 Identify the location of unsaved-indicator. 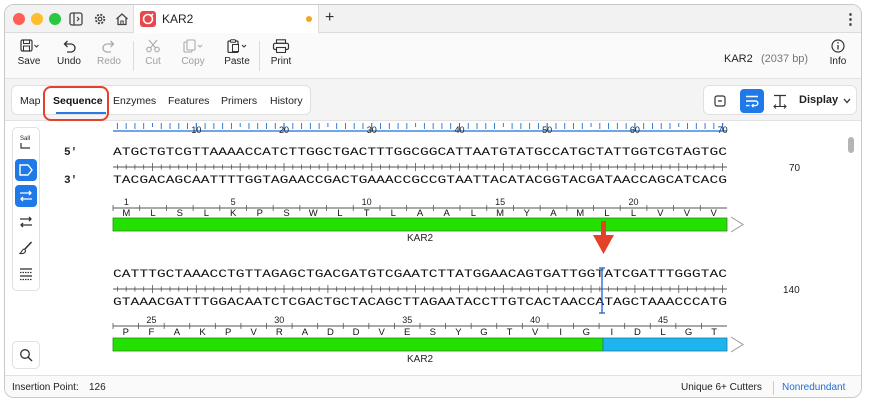
(309, 19).